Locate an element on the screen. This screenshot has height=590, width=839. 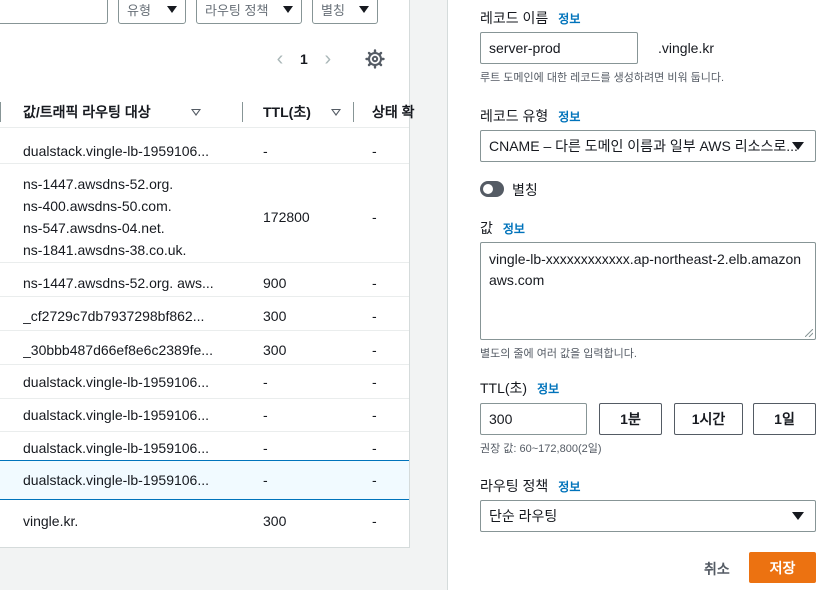
prev-page-icon: ‹ is located at coordinates (280, 59).